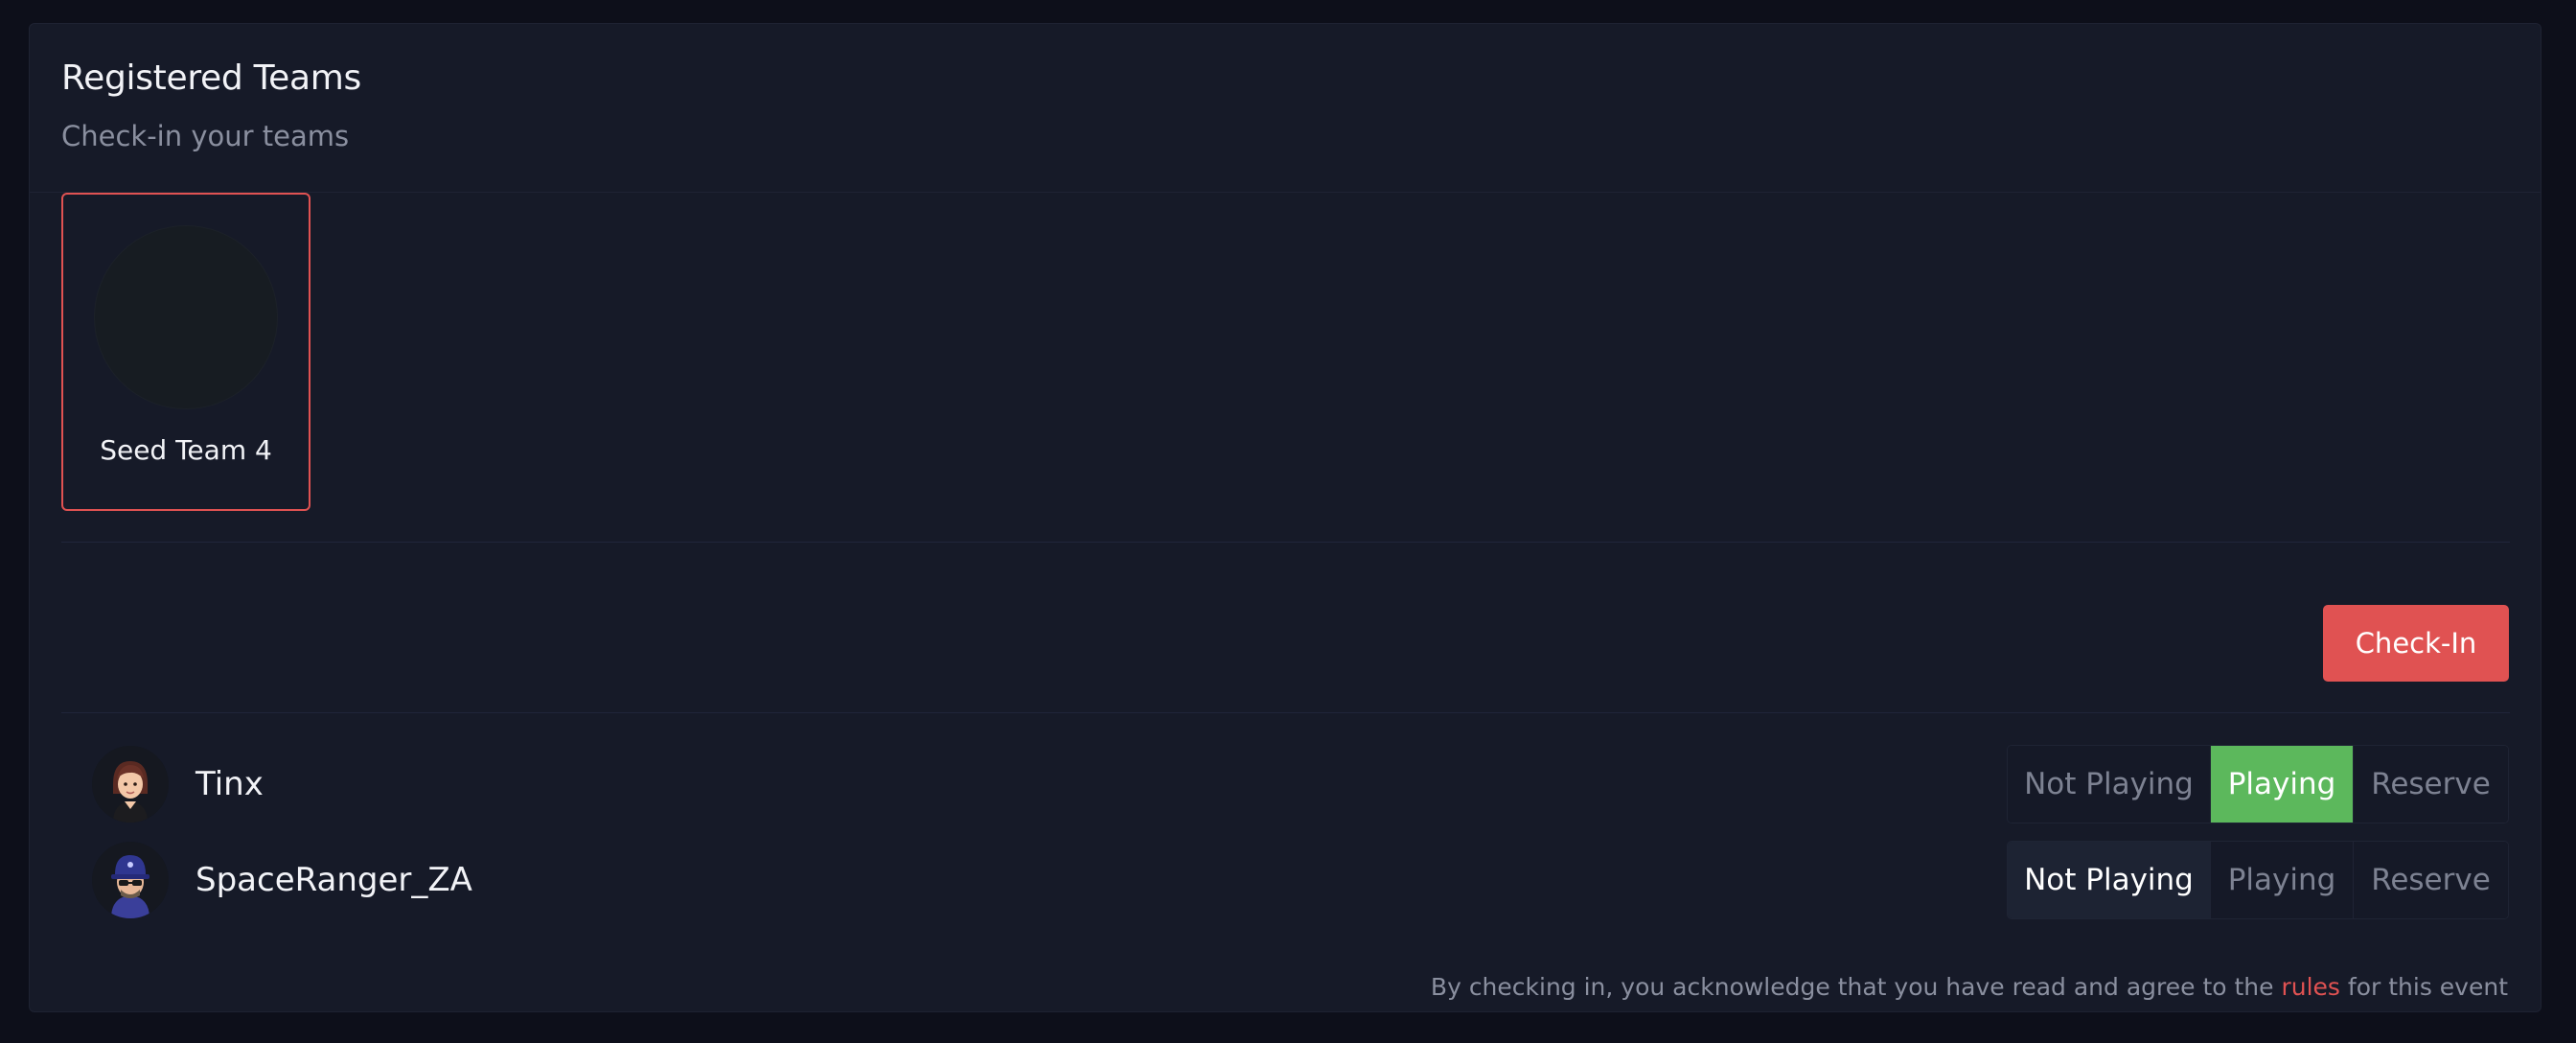 The height and width of the screenshot is (1043, 2576). What do you see at coordinates (186, 317) in the screenshot?
I see `team-logo` at bounding box center [186, 317].